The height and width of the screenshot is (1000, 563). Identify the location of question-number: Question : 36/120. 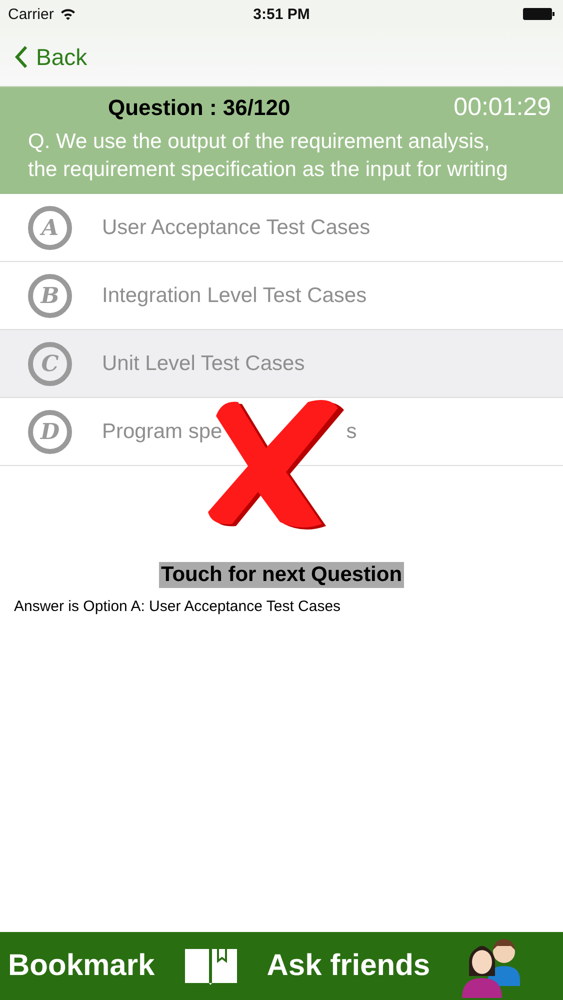
(199, 107).